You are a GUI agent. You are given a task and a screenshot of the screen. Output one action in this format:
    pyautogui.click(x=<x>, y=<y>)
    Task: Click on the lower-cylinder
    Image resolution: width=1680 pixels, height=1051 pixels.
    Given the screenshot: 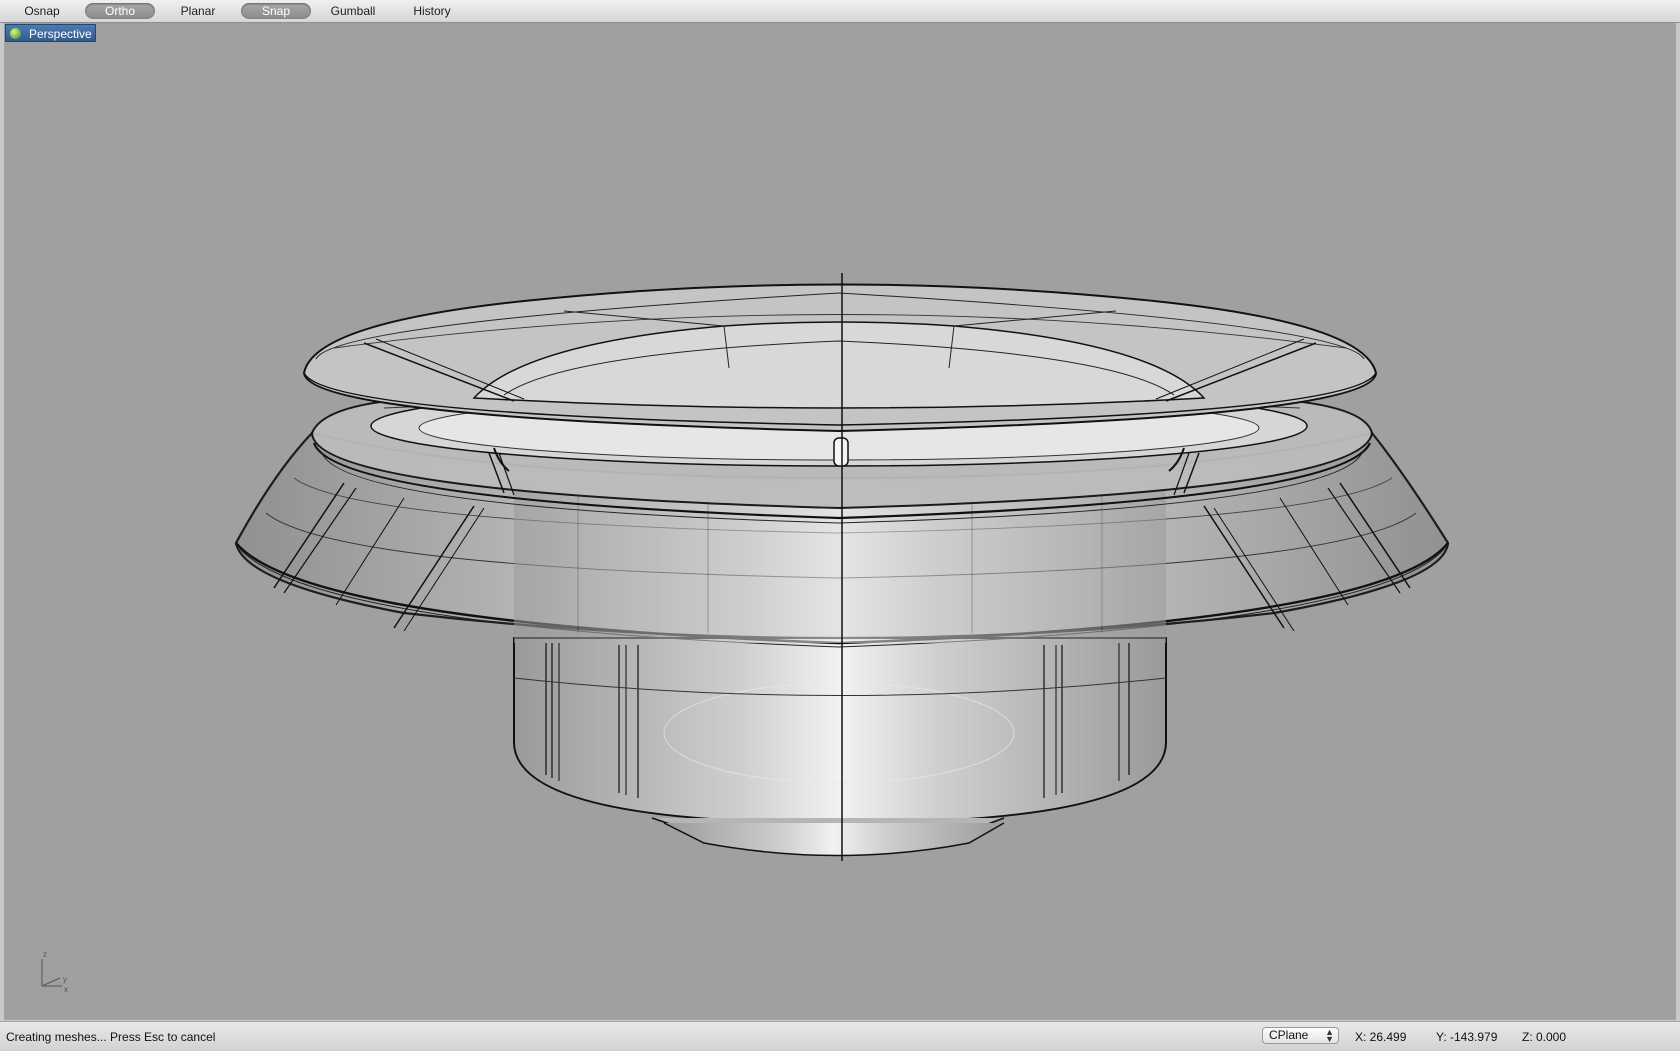 What is the action you would take?
    pyautogui.click(x=840, y=747)
    